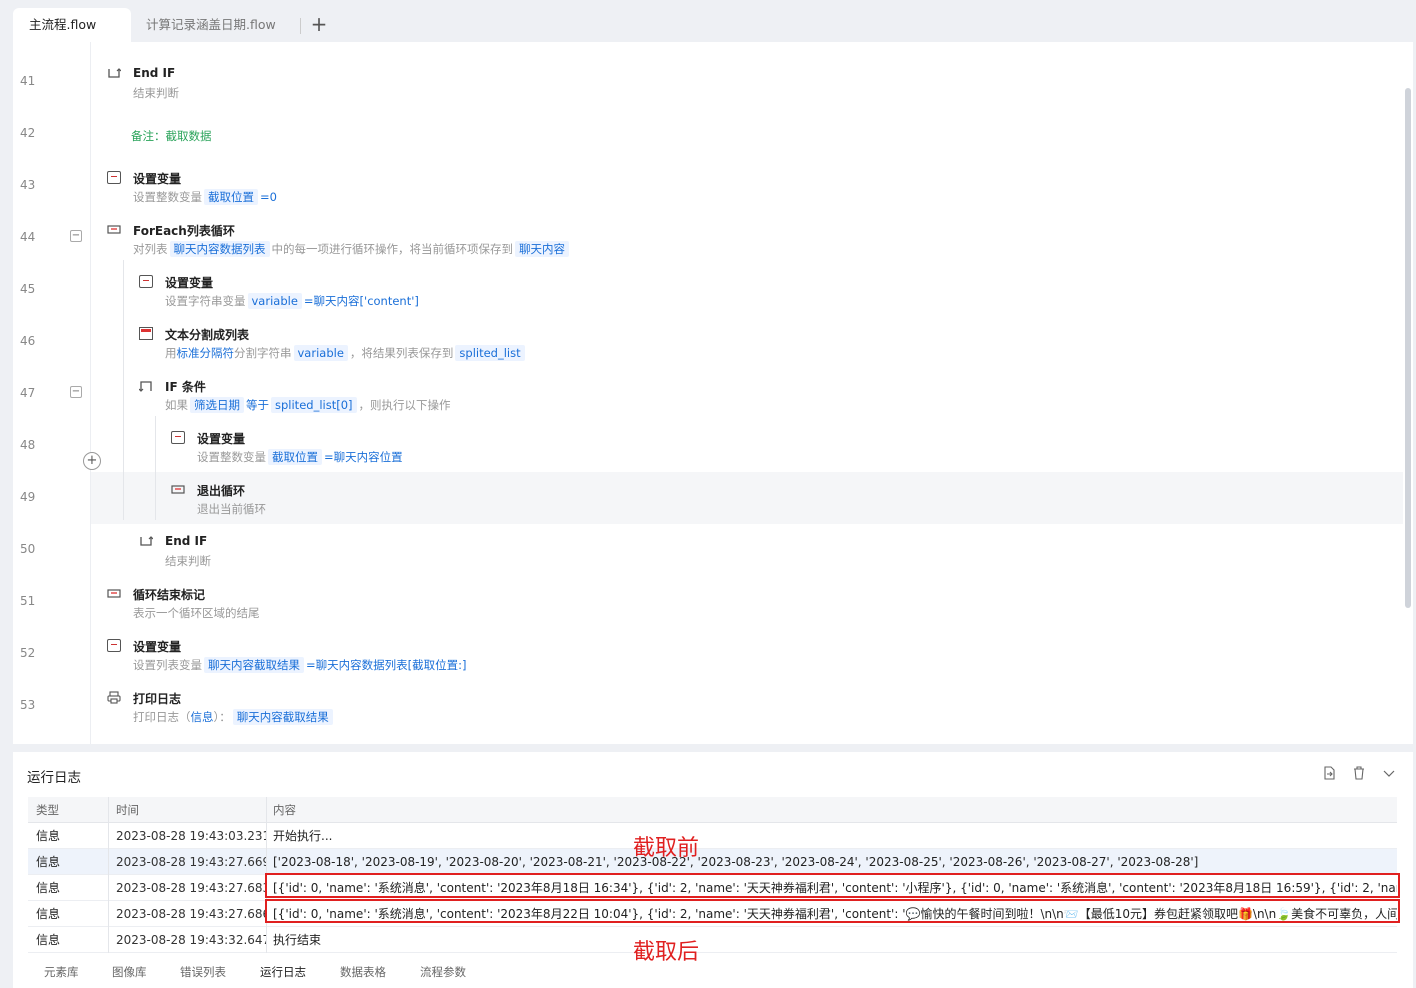  What do you see at coordinates (203, 972) in the screenshot?
I see `tab-error-list: 错误列表` at bounding box center [203, 972].